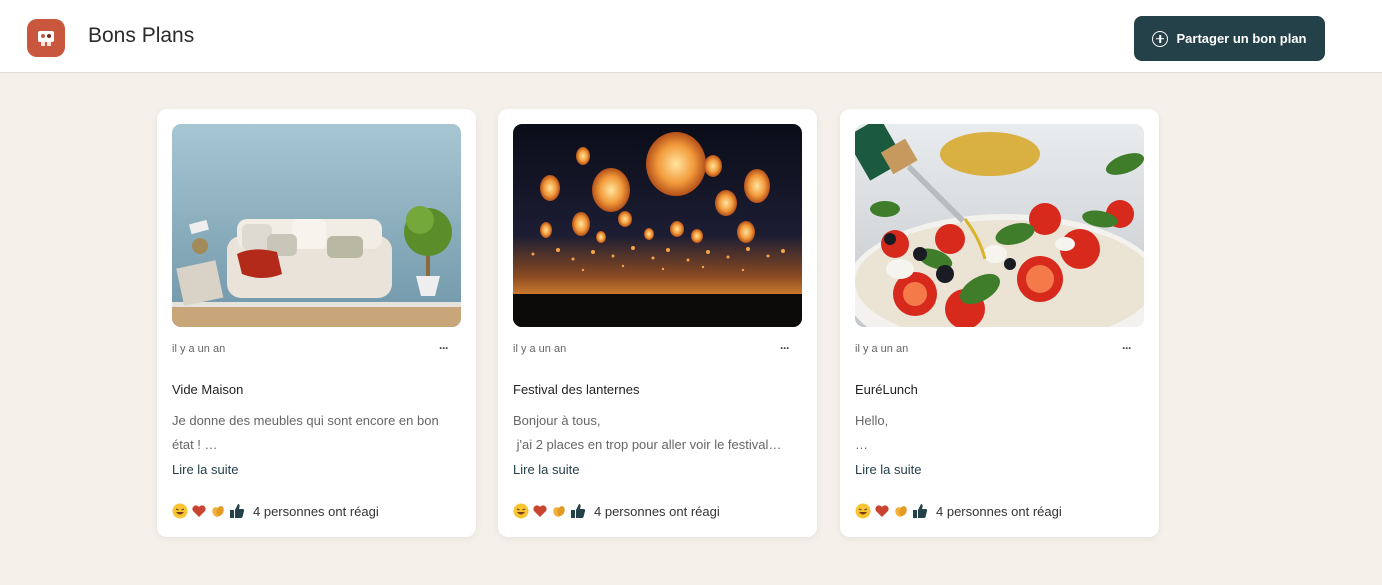 The image size is (1382, 585). I want to click on plus-circle-icon, so click(1160, 38).